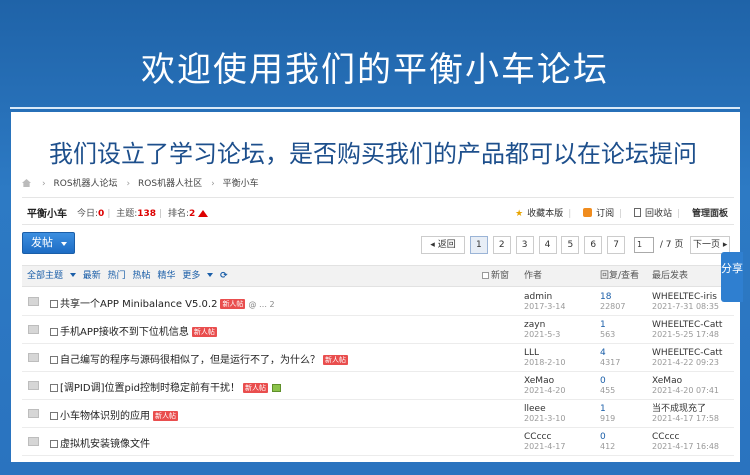  What do you see at coordinates (544, 414) in the screenshot?
I see `thread-author: lleee 2021-3-10` at bounding box center [544, 414].